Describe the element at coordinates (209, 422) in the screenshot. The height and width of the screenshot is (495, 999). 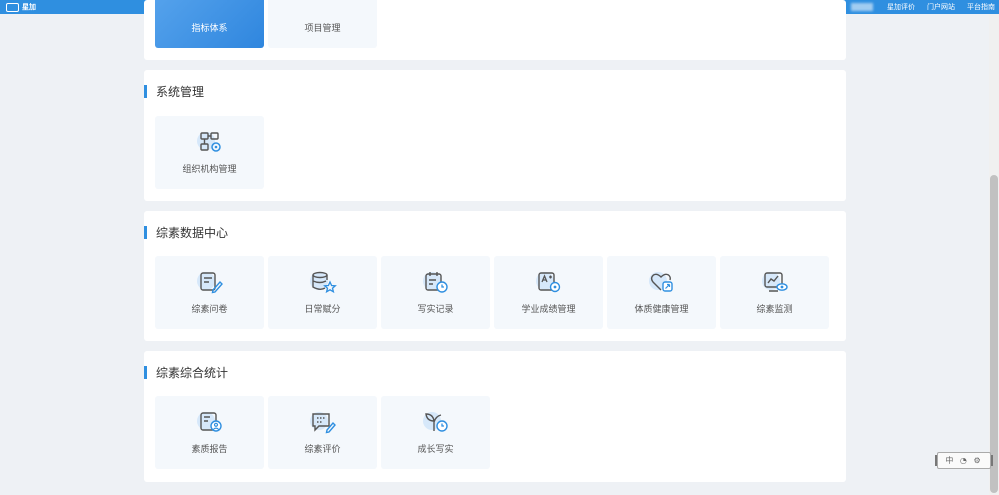
I see `report-person-icon` at that location.